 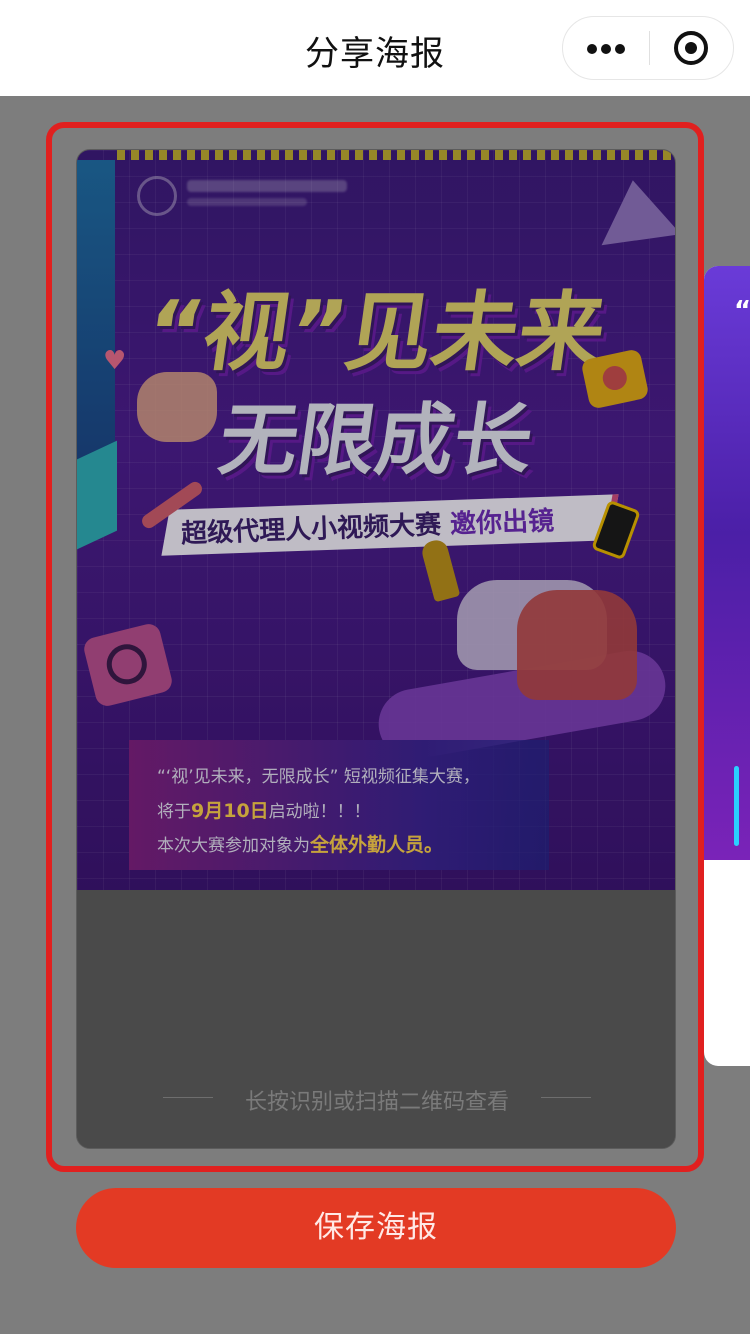 What do you see at coordinates (692, 48) in the screenshot?
I see `close-target-icon` at bounding box center [692, 48].